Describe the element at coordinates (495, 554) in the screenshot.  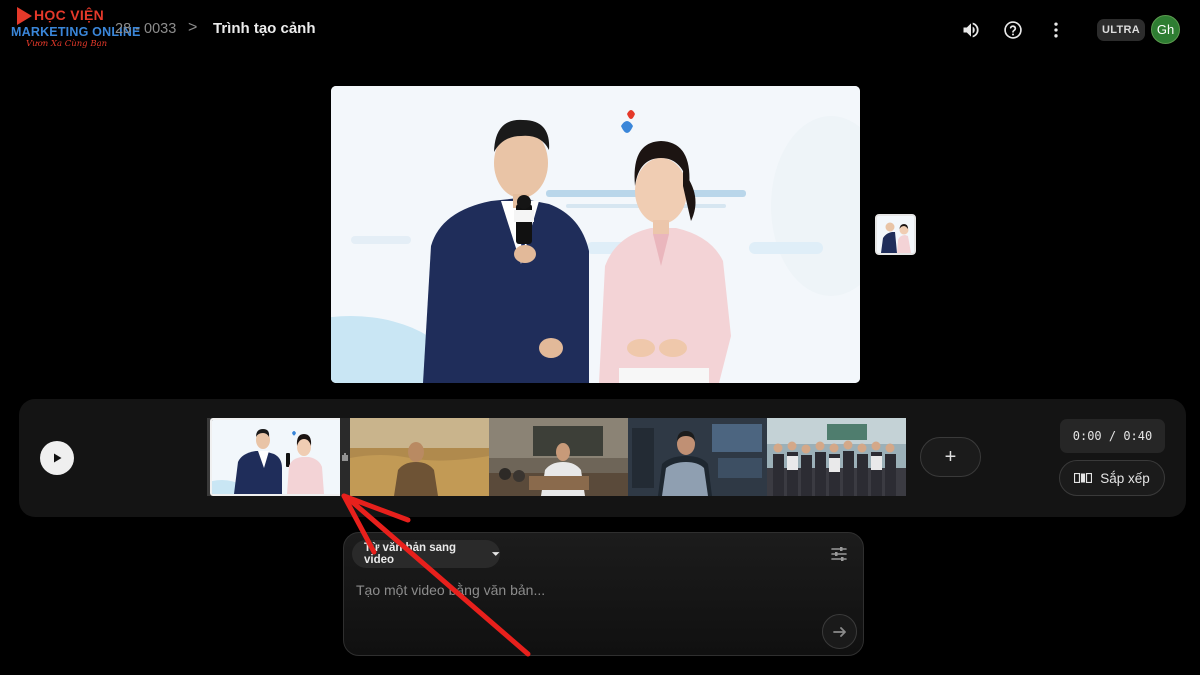
I see `caret-down-icon` at that location.